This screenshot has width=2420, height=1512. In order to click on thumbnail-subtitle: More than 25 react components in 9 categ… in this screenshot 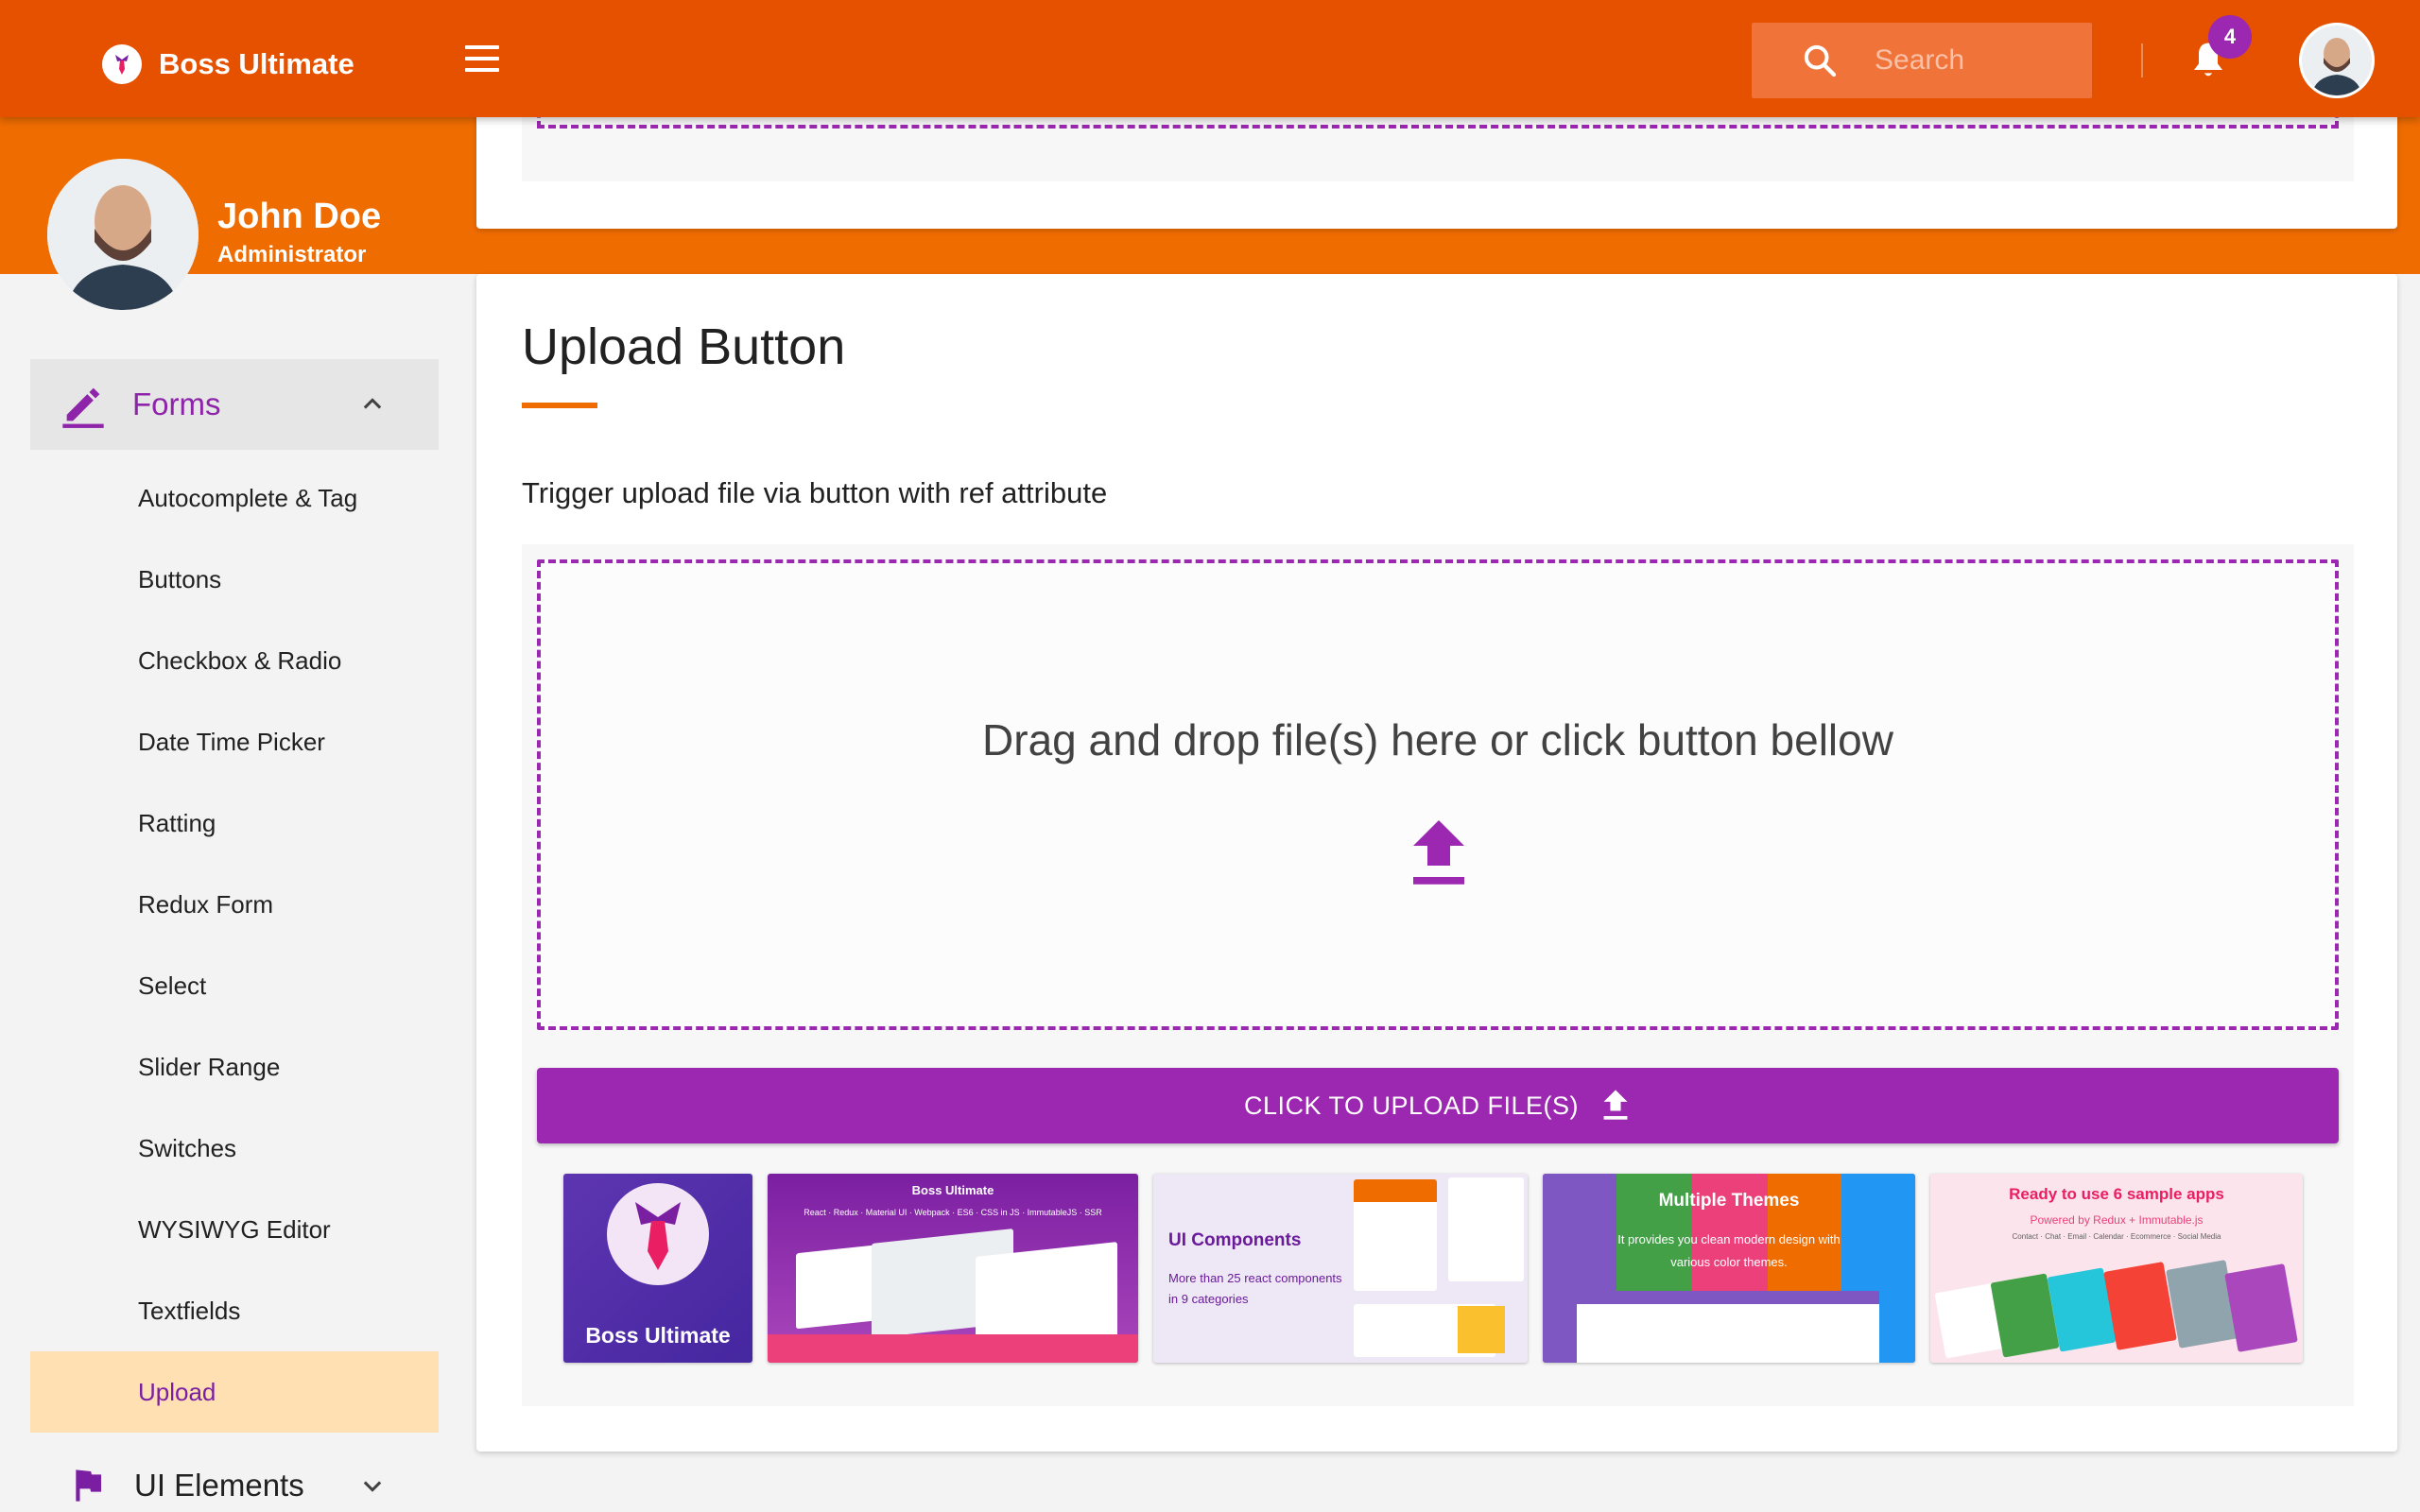, I will do `click(1255, 1288)`.